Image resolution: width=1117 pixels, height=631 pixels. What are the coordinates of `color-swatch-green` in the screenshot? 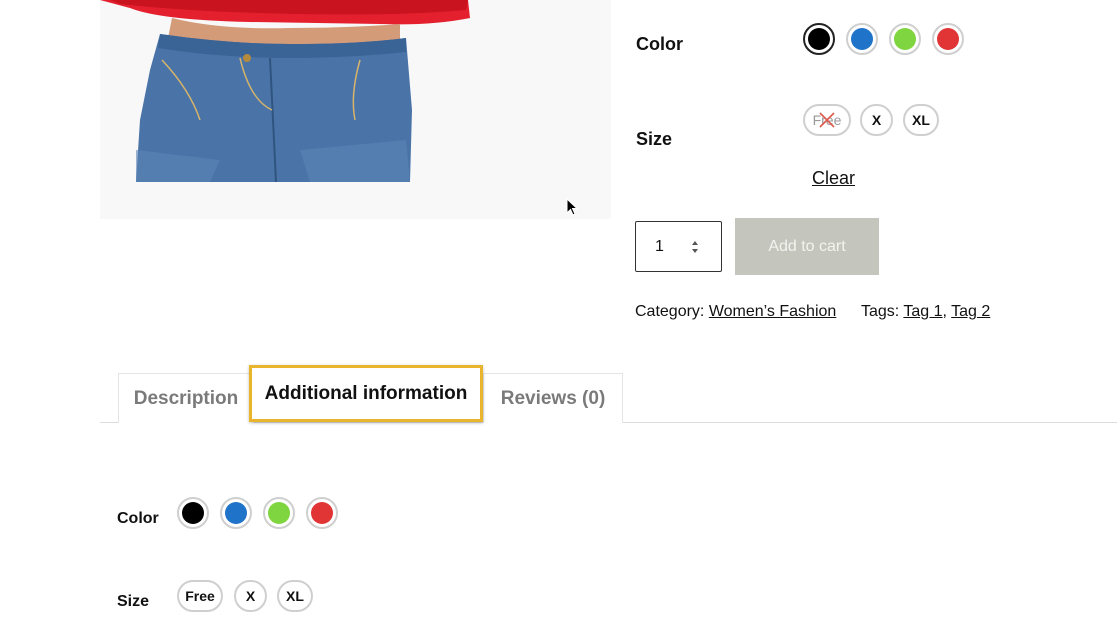 It's located at (905, 39).